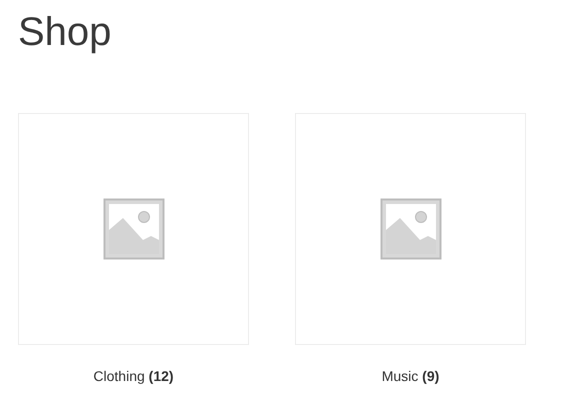  What do you see at coordinates (411, 376) in the screenshot?
I see `category-link: Music (9)` at bounding box center [411, 376].